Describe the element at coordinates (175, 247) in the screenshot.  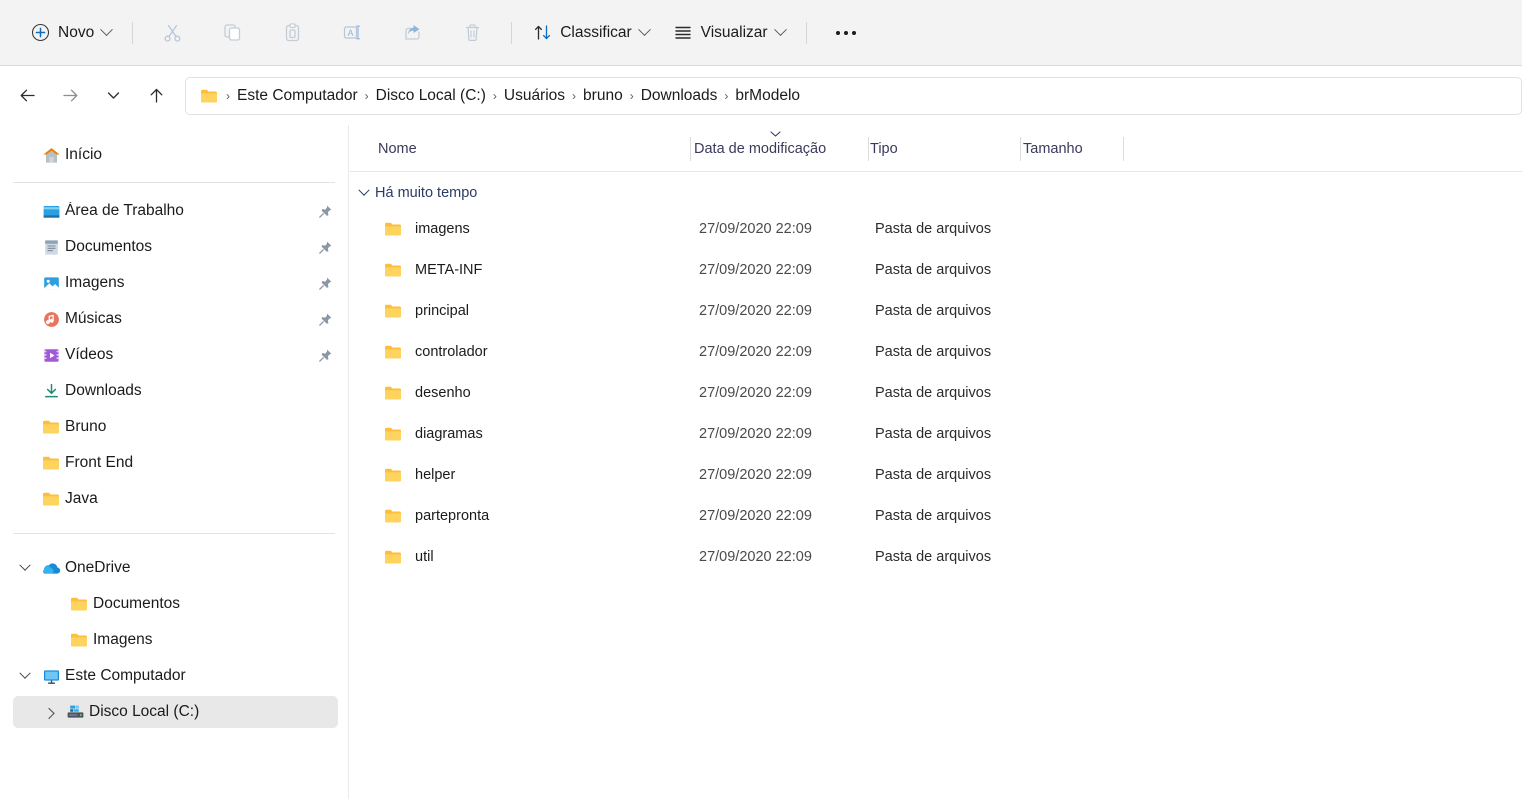
I see `sidebar-item-documents: Documentos` at that location.